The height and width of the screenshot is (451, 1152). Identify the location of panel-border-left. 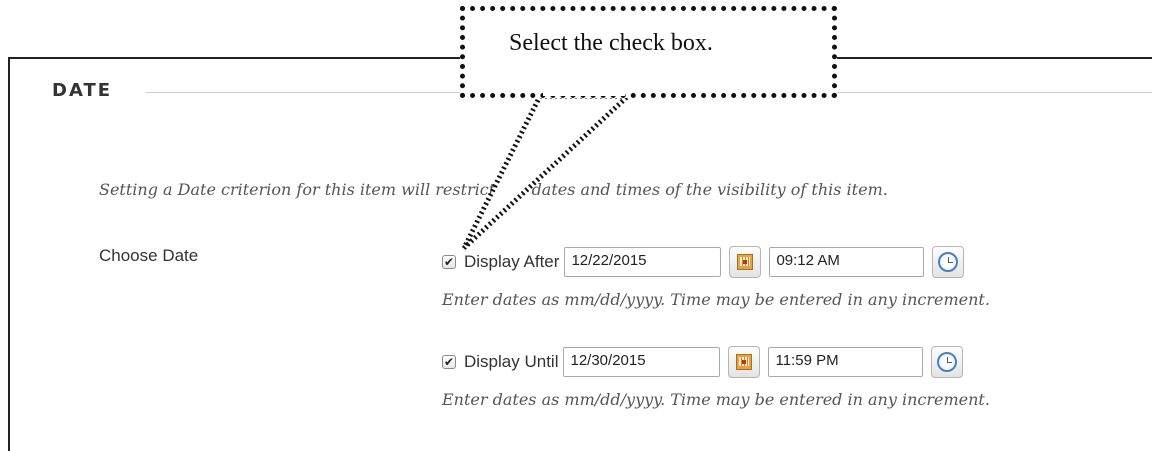
(9, 254).